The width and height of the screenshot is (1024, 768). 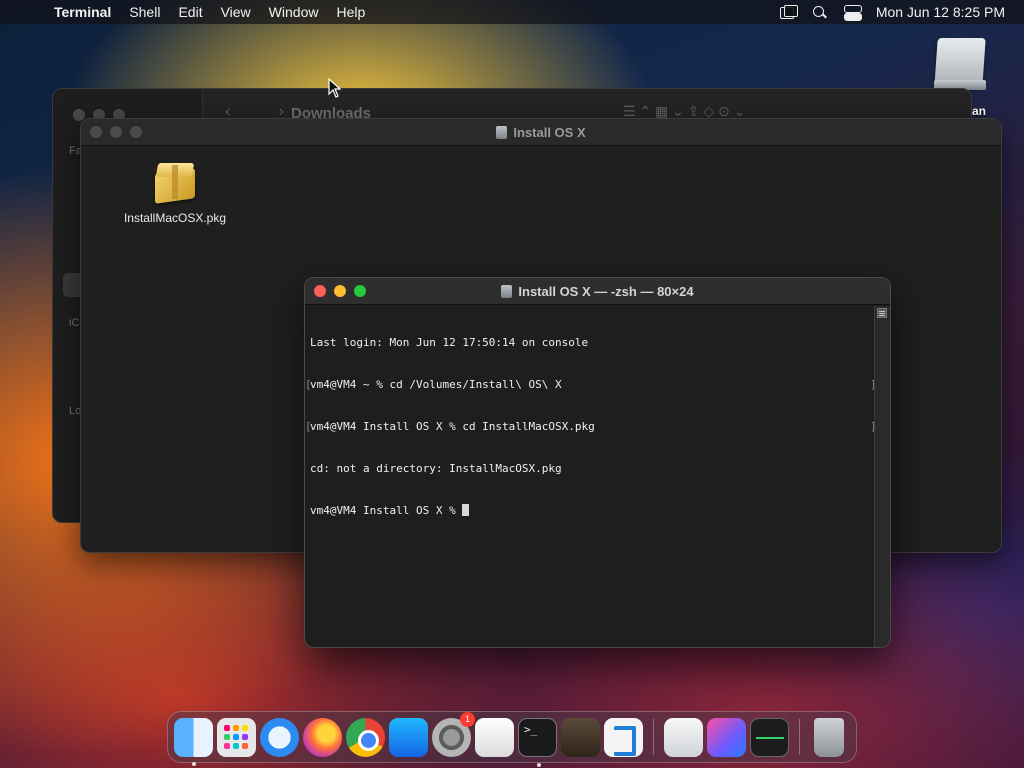 I want to click on dock-system-information-icon, so click(x=683, y=737).